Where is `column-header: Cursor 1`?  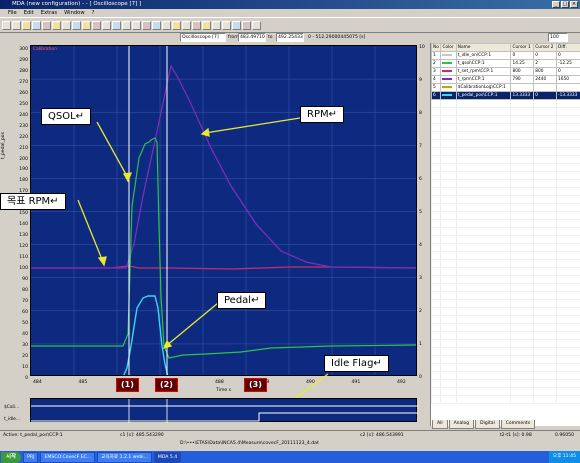
column-header: Cursor 1 is located at coordinates (522, 47).